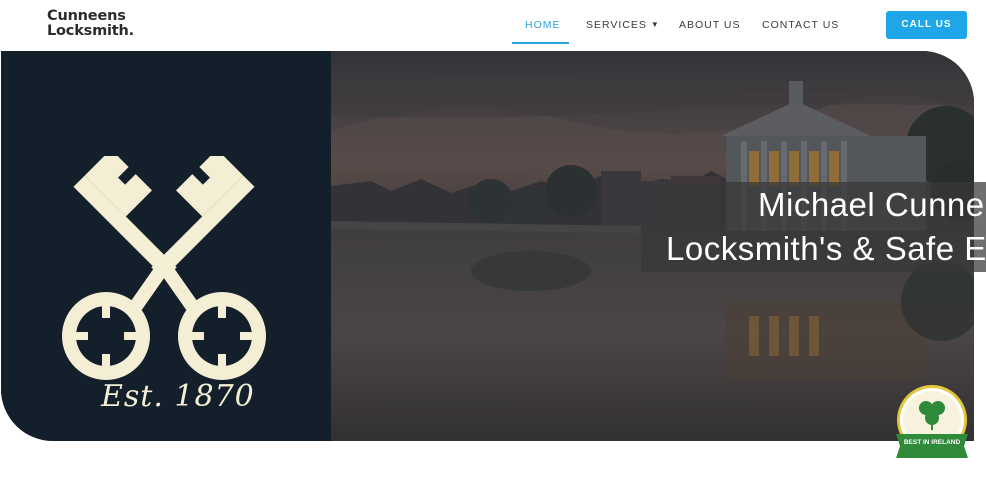 The height and width of the screenshot is (487, 986). I want to click on hero-title-line-2: Locksmith's & Safe E, so click(826, 248).